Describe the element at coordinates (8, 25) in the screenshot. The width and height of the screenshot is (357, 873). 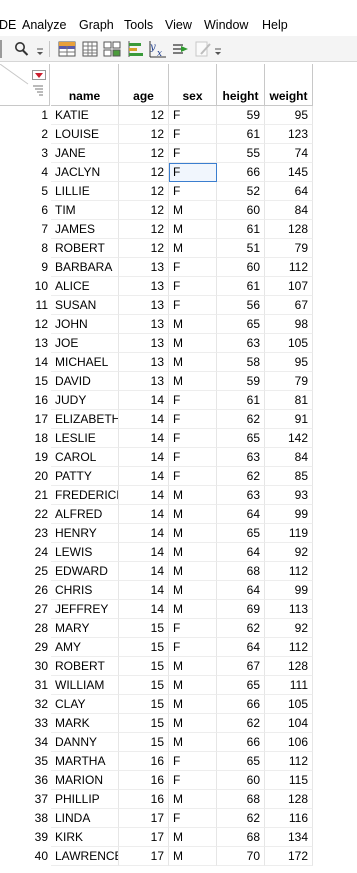
I see `menu-item-de: DE` at that location.